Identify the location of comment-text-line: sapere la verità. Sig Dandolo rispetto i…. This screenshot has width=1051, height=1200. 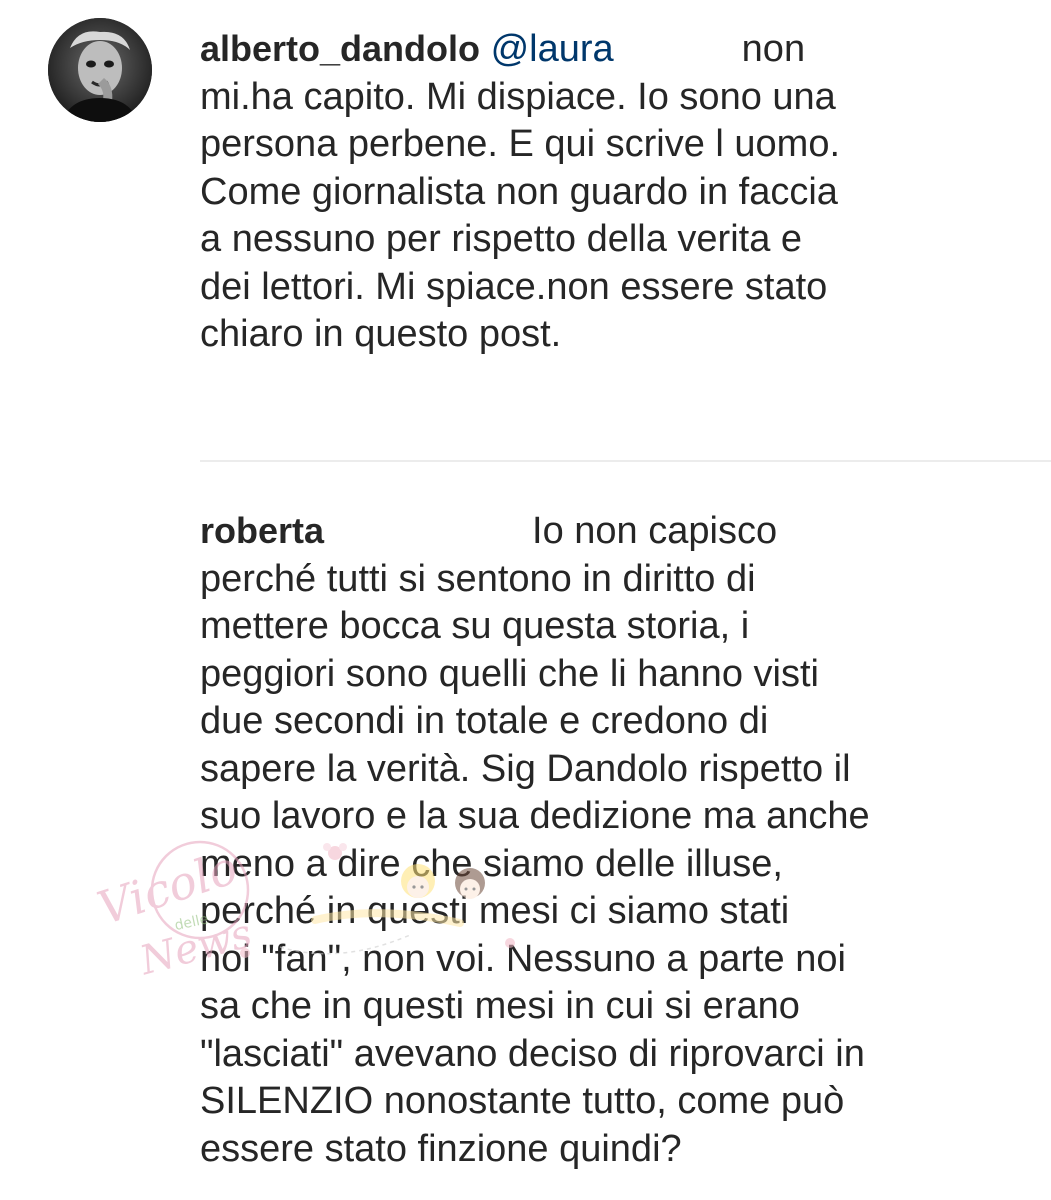
(525, 768).